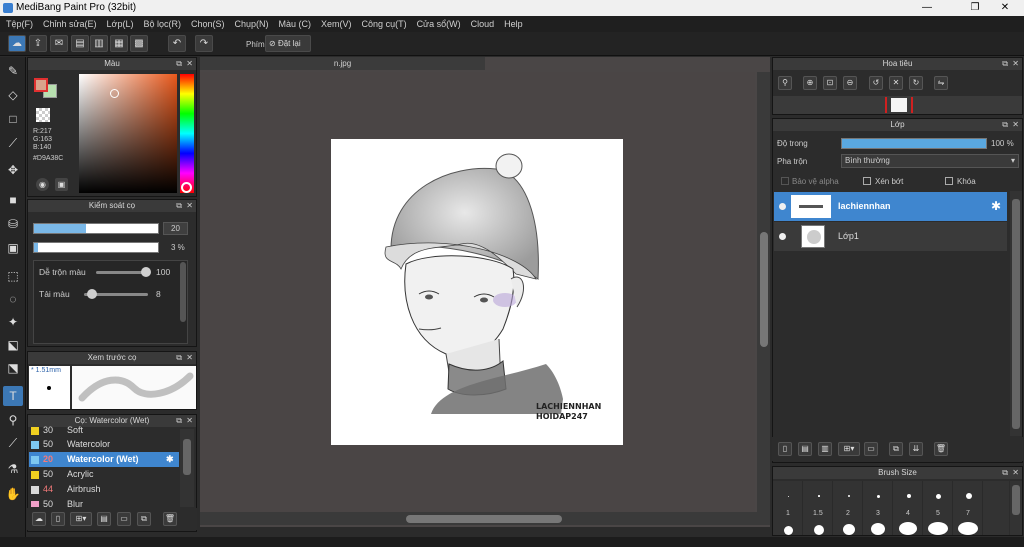 This screenshot has height=547, width=1024. I want to click on layer-row-selected: lachiennhan ✱, so click(890, 206).